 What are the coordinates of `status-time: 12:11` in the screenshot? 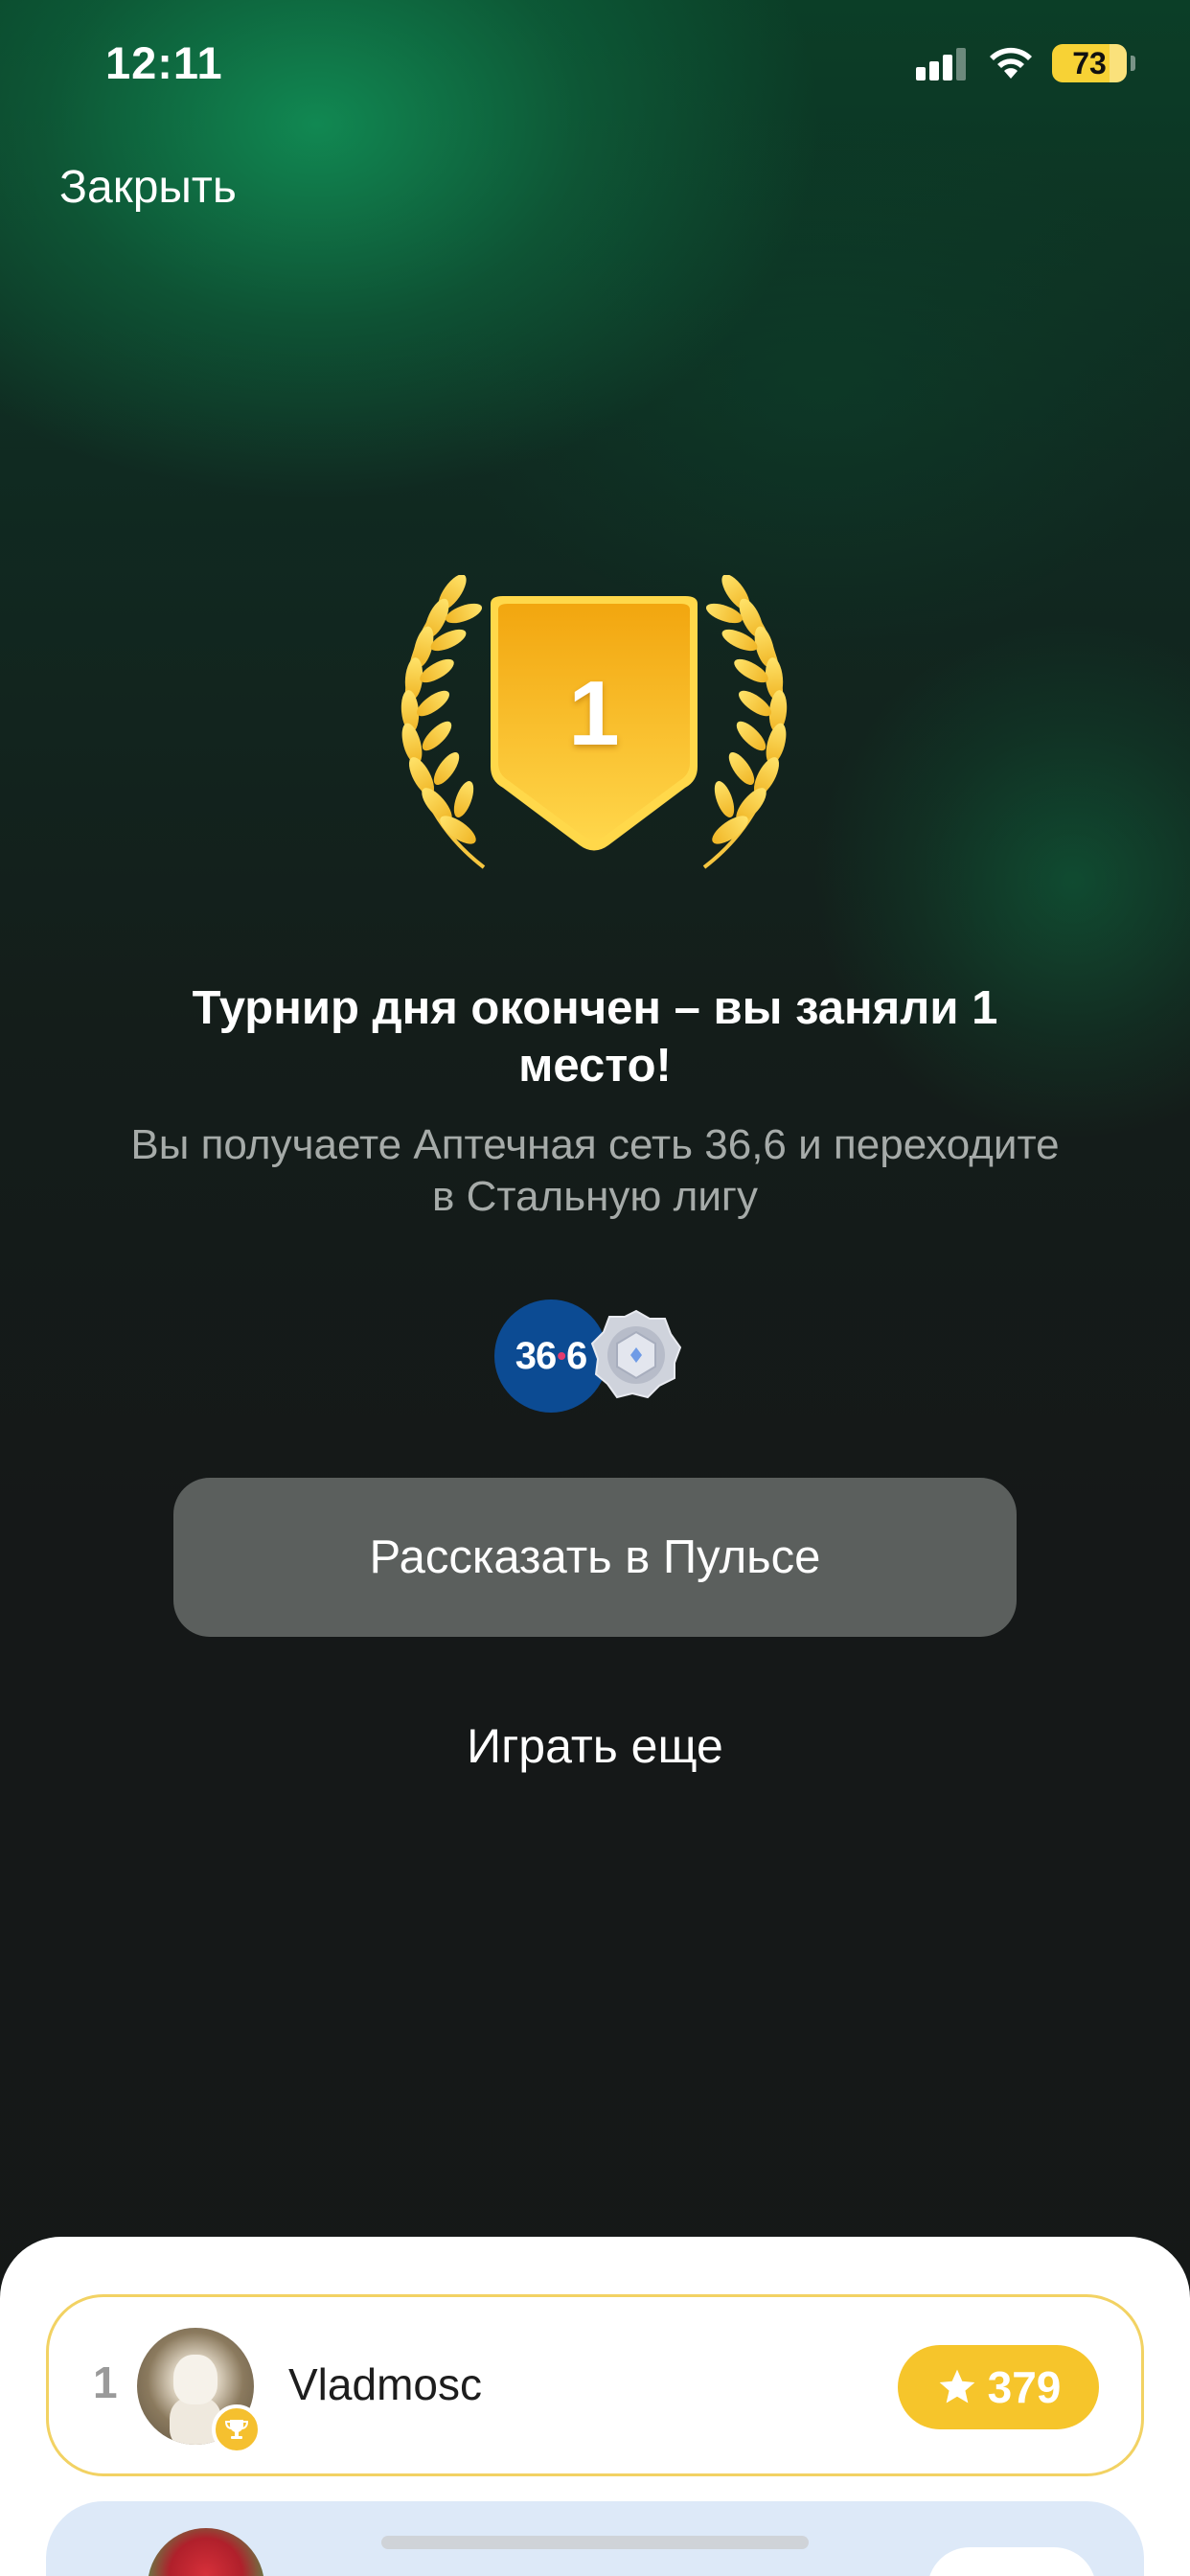 It's located at (164, 63).